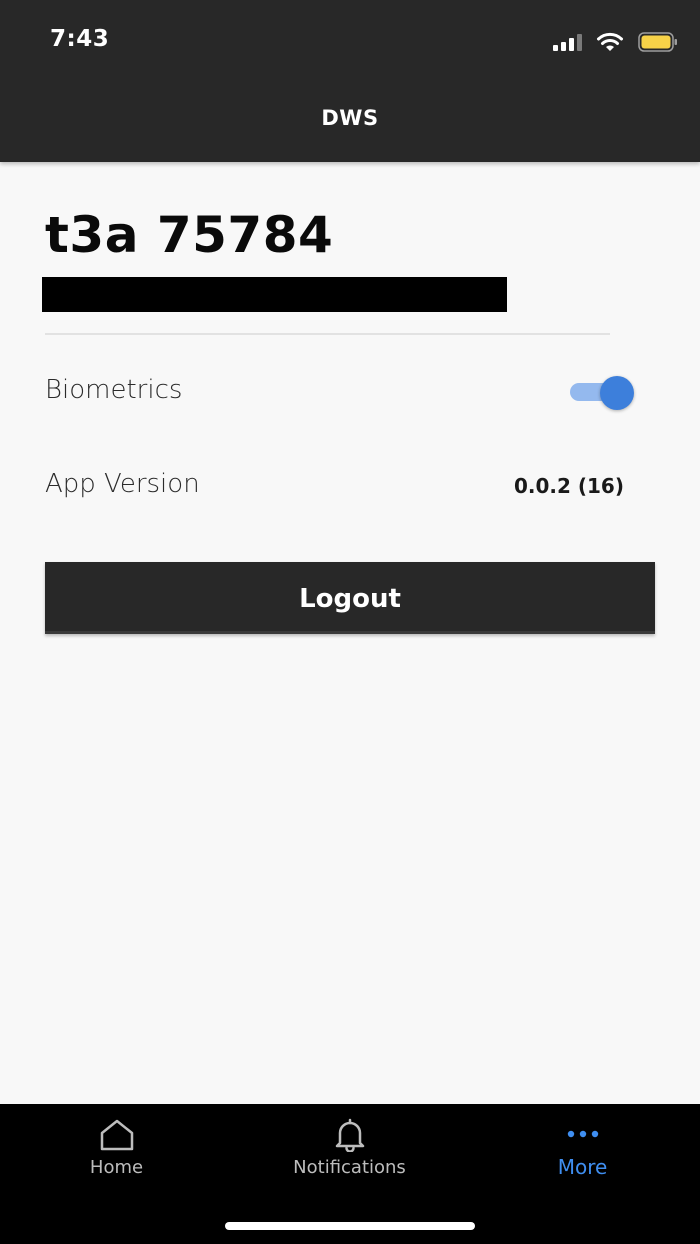 The width and height of the screenshot is (700, 1244). I want to click on app-version-label: App Version, so click(122, 484).